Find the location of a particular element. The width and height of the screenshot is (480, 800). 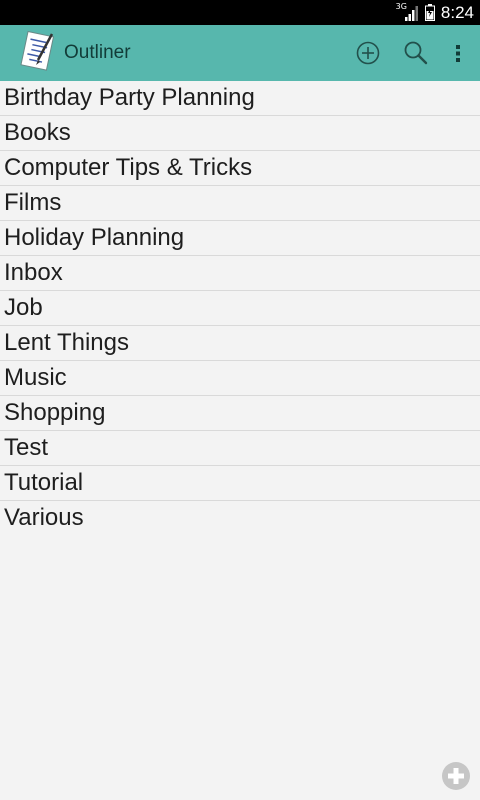

list-item-inbox: Inbox is located at coordinates (240, 273).